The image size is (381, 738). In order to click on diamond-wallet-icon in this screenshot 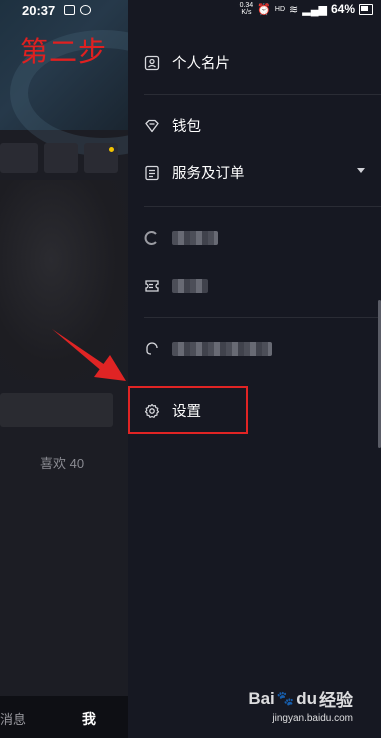, I will do `click(152, 125)`.